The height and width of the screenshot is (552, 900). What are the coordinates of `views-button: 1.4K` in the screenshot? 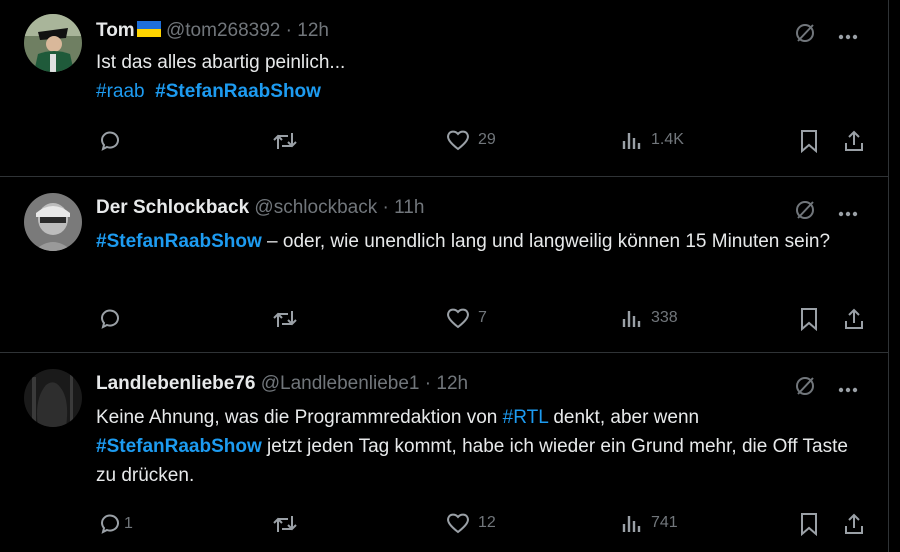 It's located at (652, 140).